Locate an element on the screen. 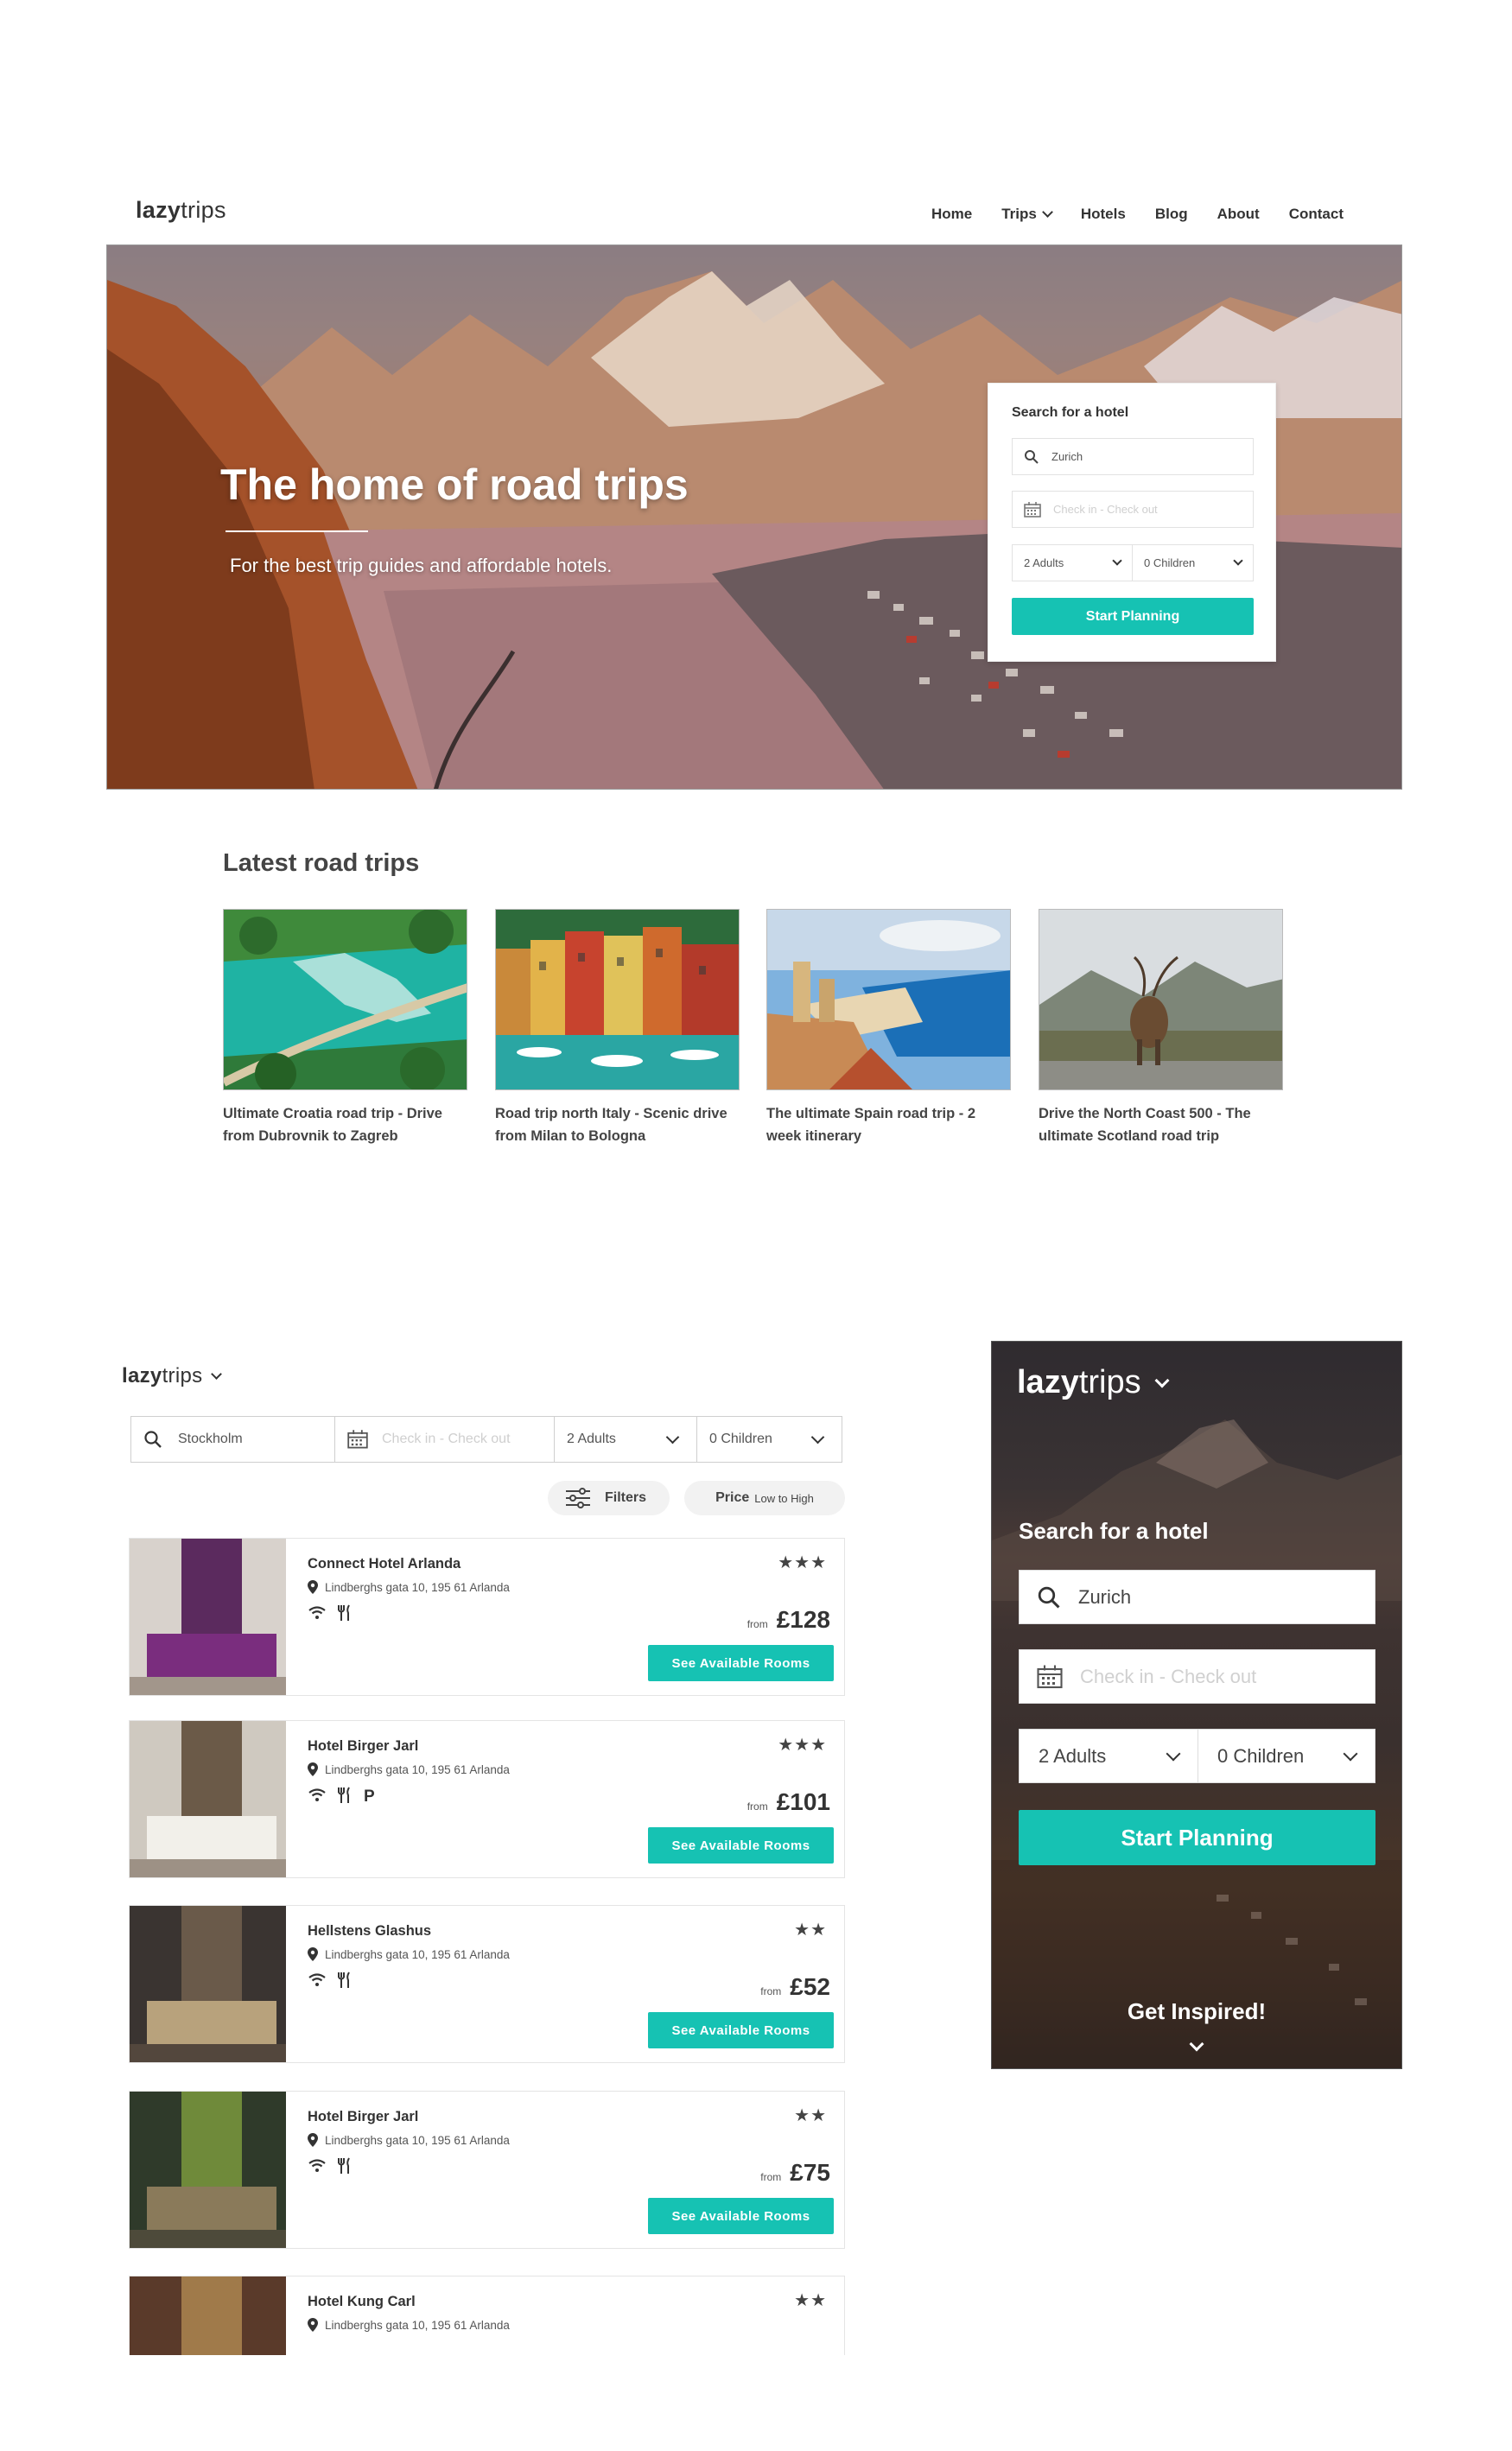 The height and width of the screenshot is (2451, 1512). hero-divider is located at coordinates (297, 531).